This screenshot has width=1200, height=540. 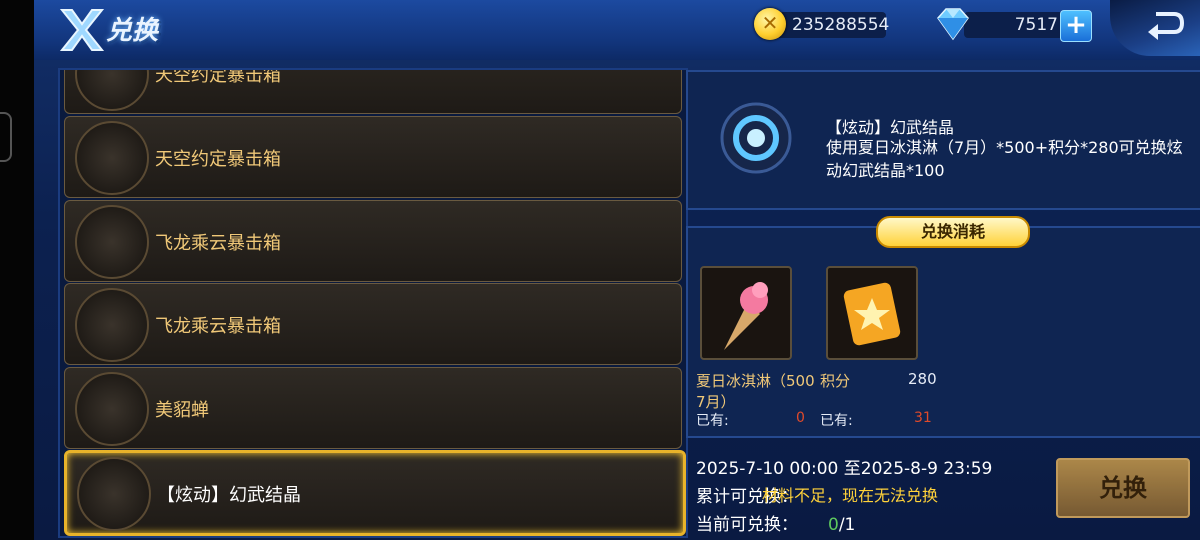 What do you see at coordinates (841, 25) in the screenshot?
I see `gold-amount: 235288554` at bounding box center [841, 25].